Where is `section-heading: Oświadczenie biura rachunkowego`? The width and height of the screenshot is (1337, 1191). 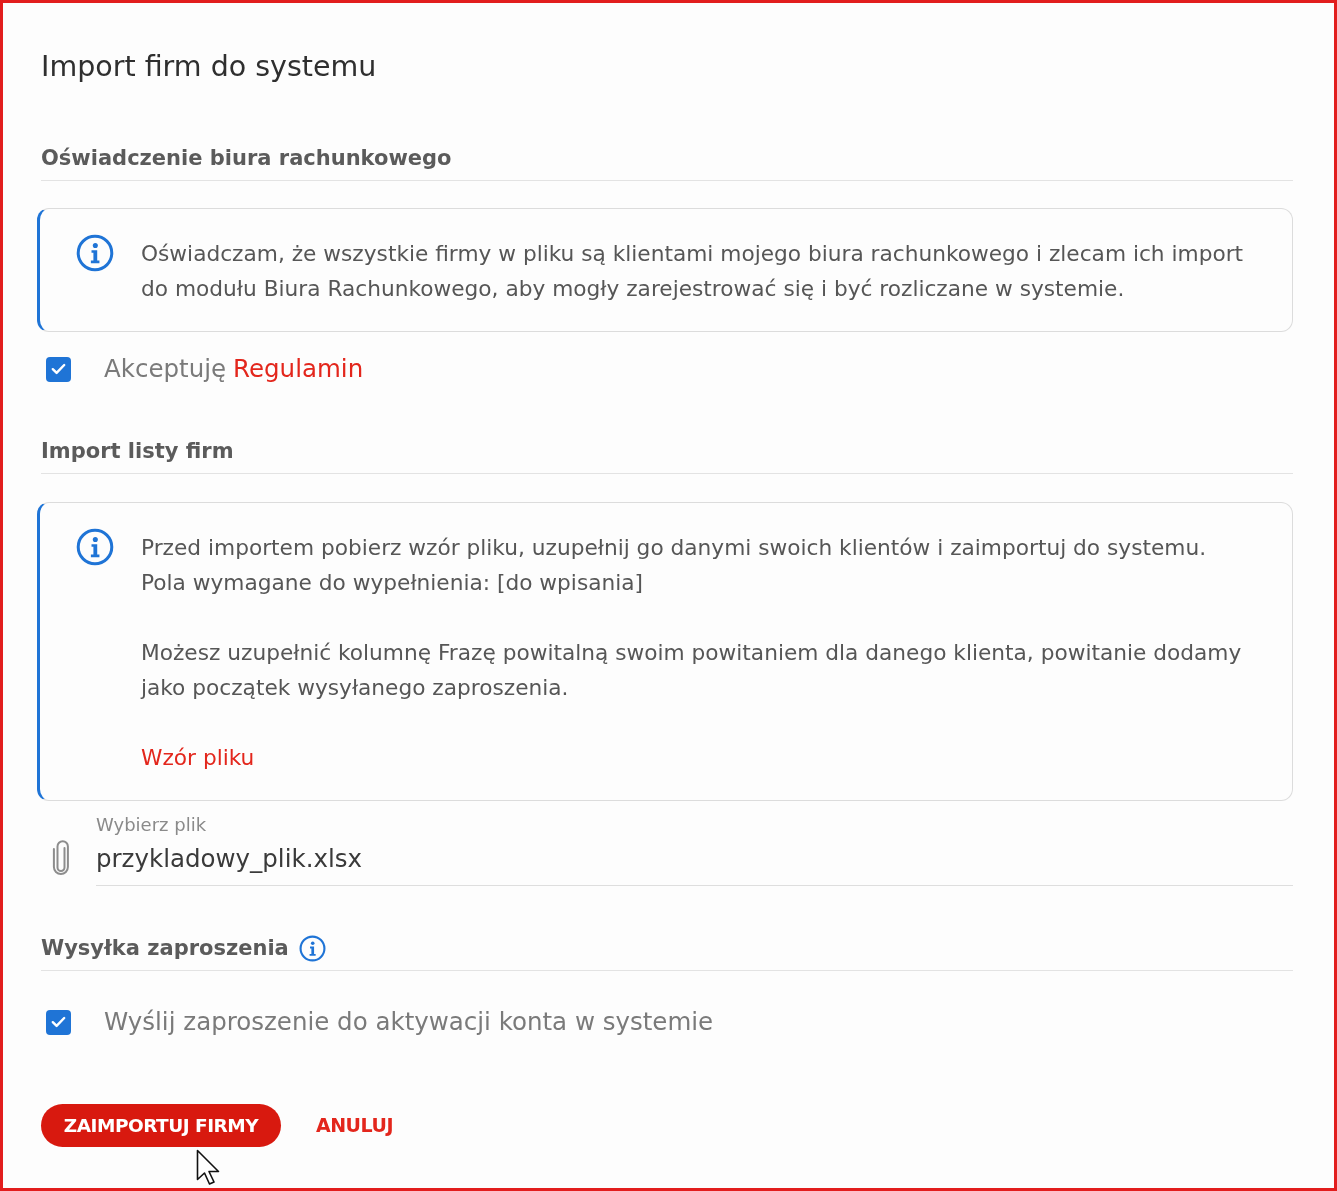 section-heading: Oświadczenie biura rachunkowego is located at coordinates (246, 158).